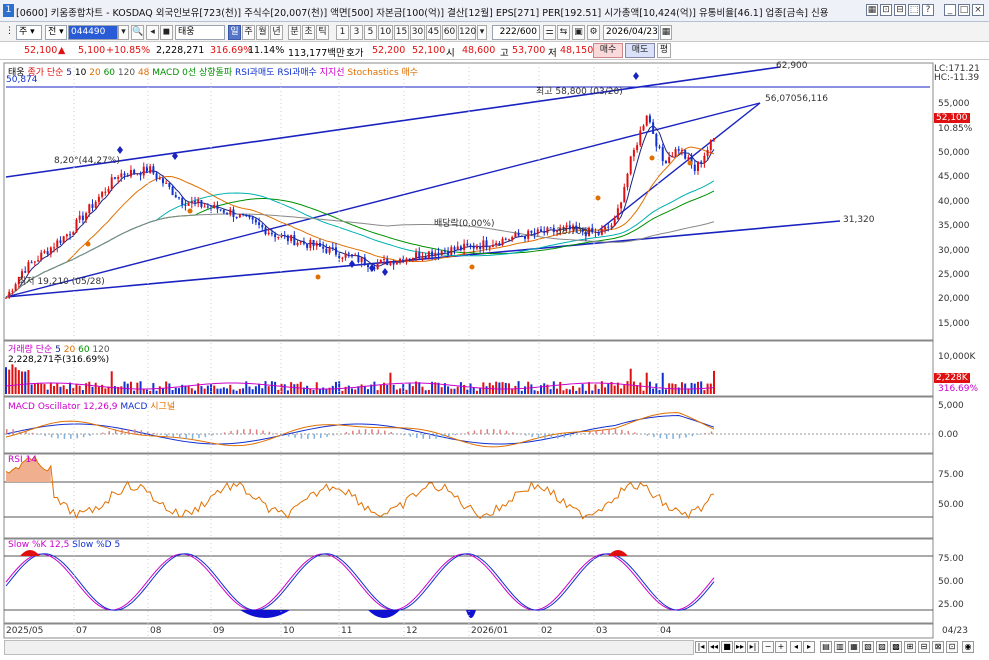 The image size is (989, 660). Describe the element at coordinates (96, 545) in the screenshot. I see `legend-slow-d: Slow %D 5` at that location.